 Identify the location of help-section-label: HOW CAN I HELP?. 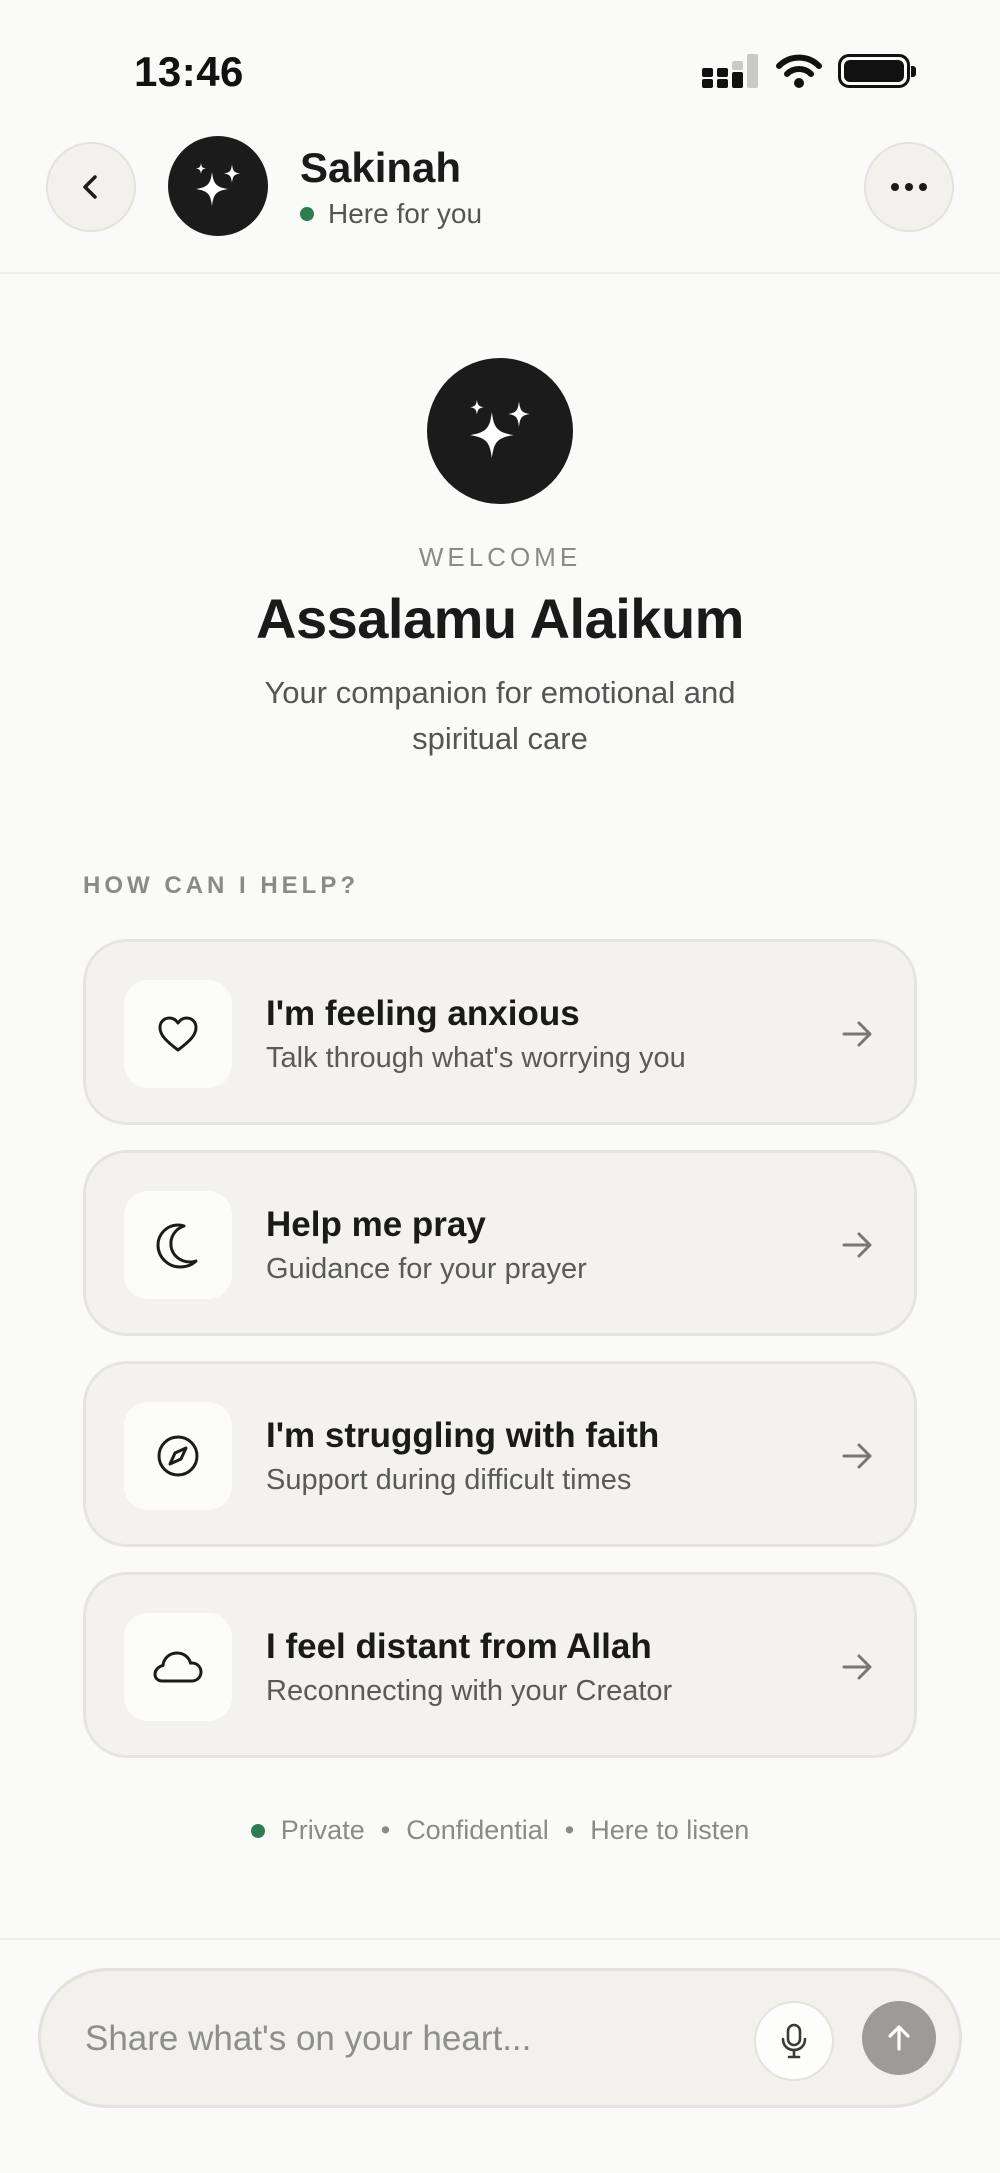
(221, 885).